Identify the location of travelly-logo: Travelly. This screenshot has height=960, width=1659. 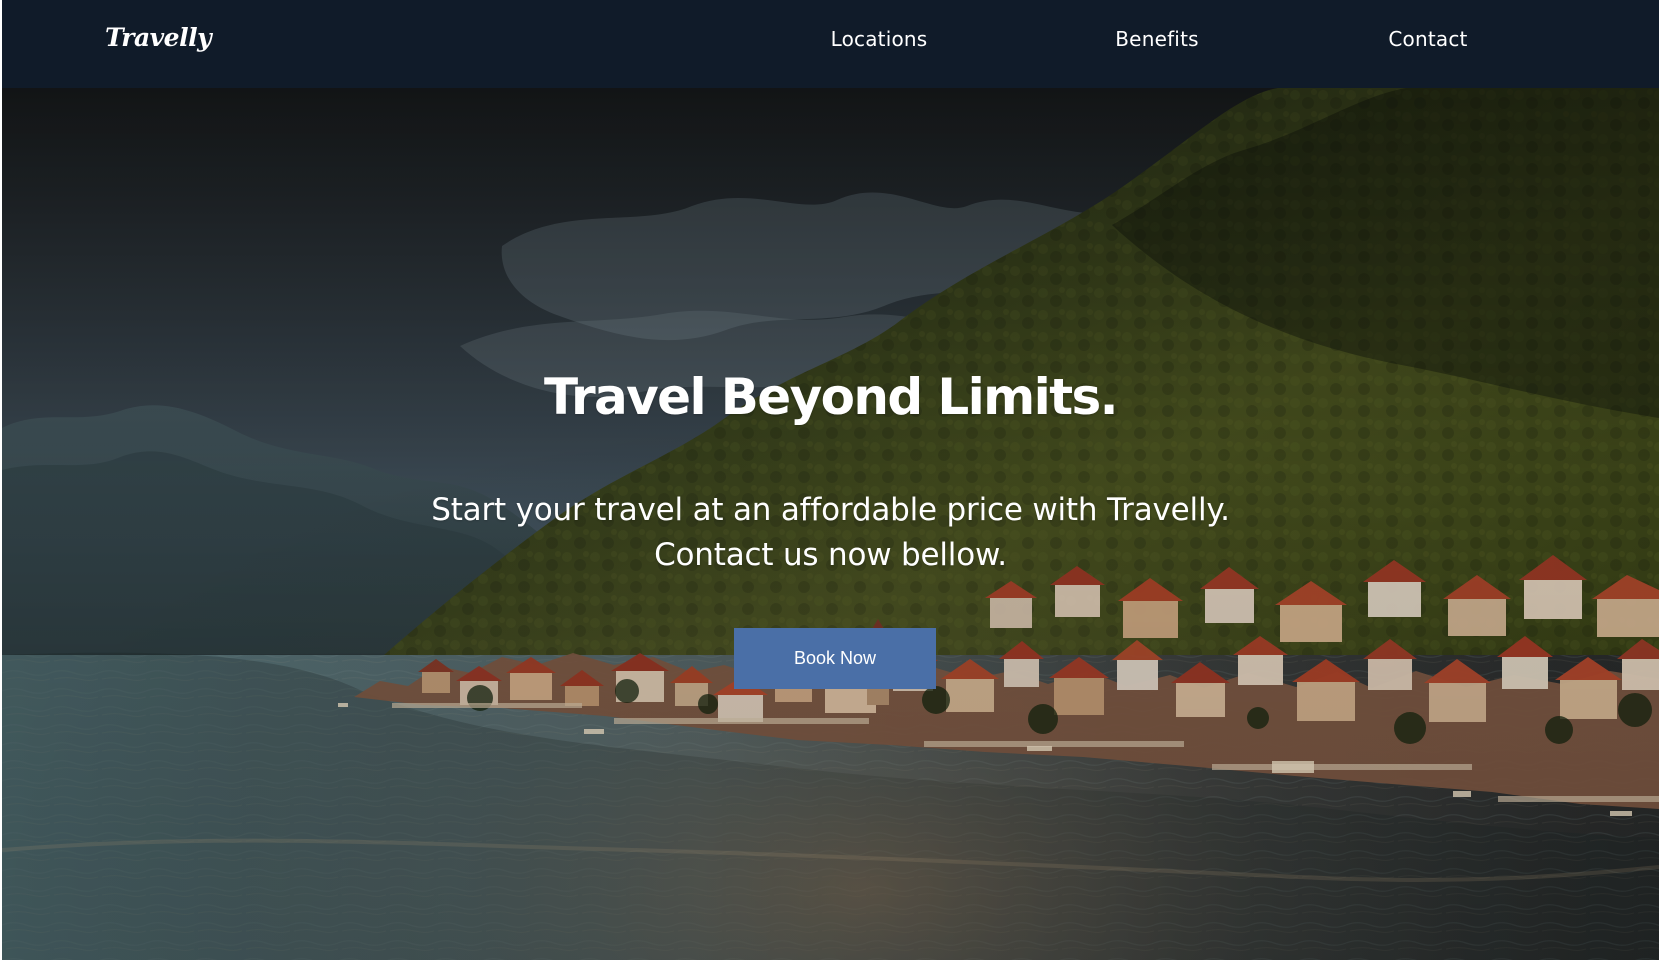
(158, 37).